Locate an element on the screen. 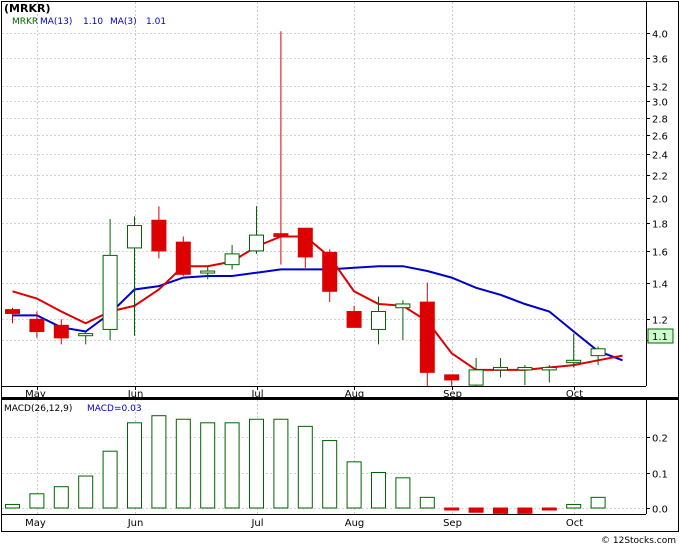 Image resolution: width=680 pixels, height=546 pixels. price-tick-label: 4.0 is located at coordinates (660, 35).